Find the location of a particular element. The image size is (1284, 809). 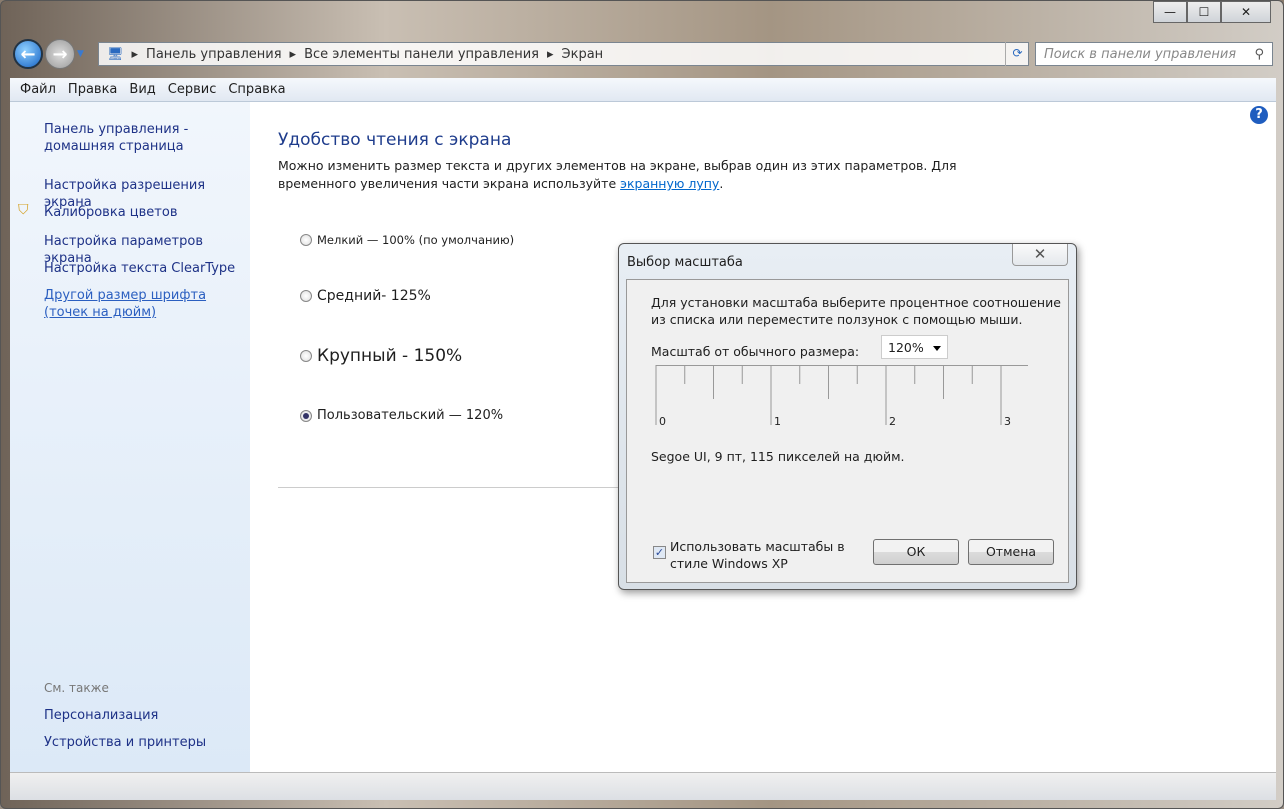

sidebar-item-calibrate: Калибровка цветов is located at coordinates (111, 212).